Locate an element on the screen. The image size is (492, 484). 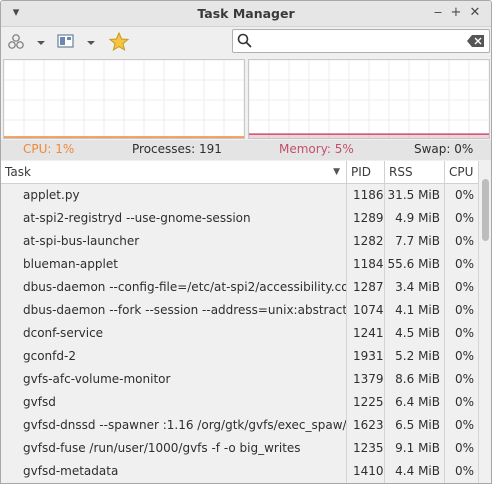
rss-cell: 5.2 MiB is located at coordinates (415, 356).